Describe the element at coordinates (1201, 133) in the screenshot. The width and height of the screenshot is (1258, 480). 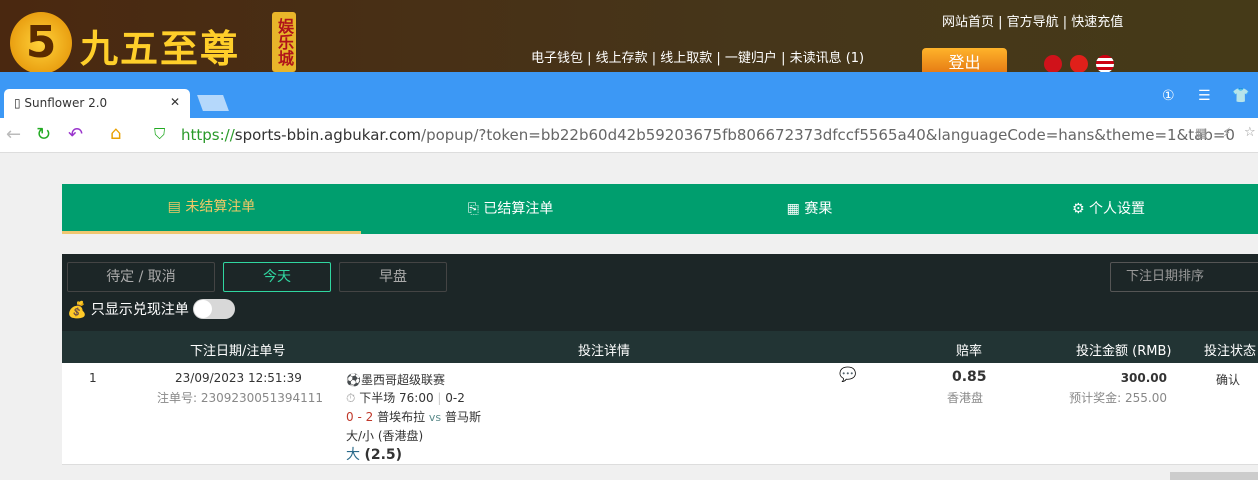
I see `qr-icon: ▦` at that location.